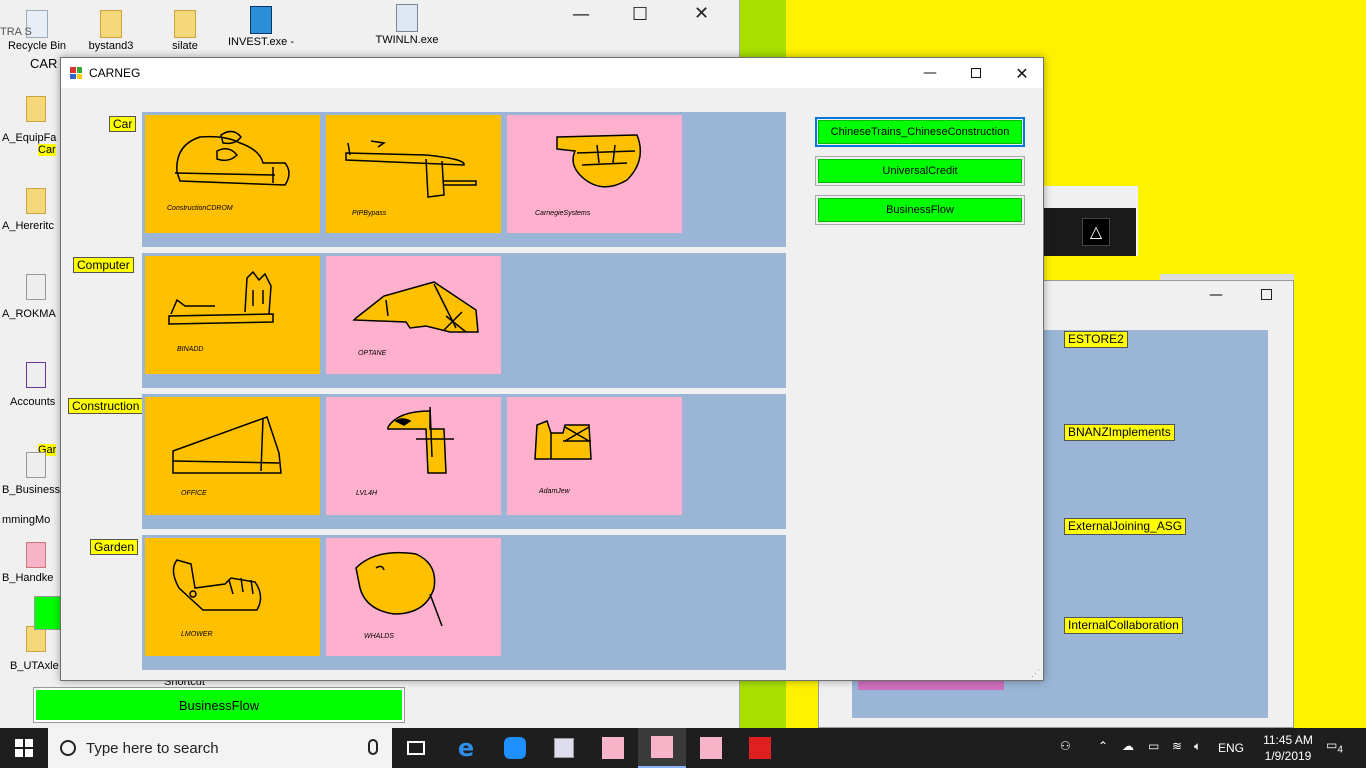 The image size is (1366, 768). I want to click on tile-constructioncdrom: ConstructionCDROM, so click(232, 174).